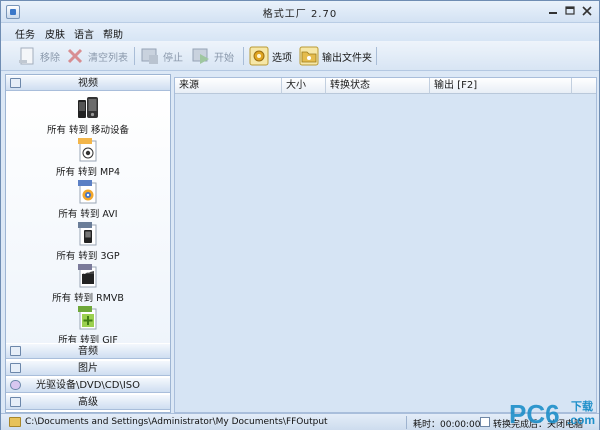  What do you see at coordinates (15, 351) in the screenshot?
I see `audio-category-icon` at bounding box center [15, 351].